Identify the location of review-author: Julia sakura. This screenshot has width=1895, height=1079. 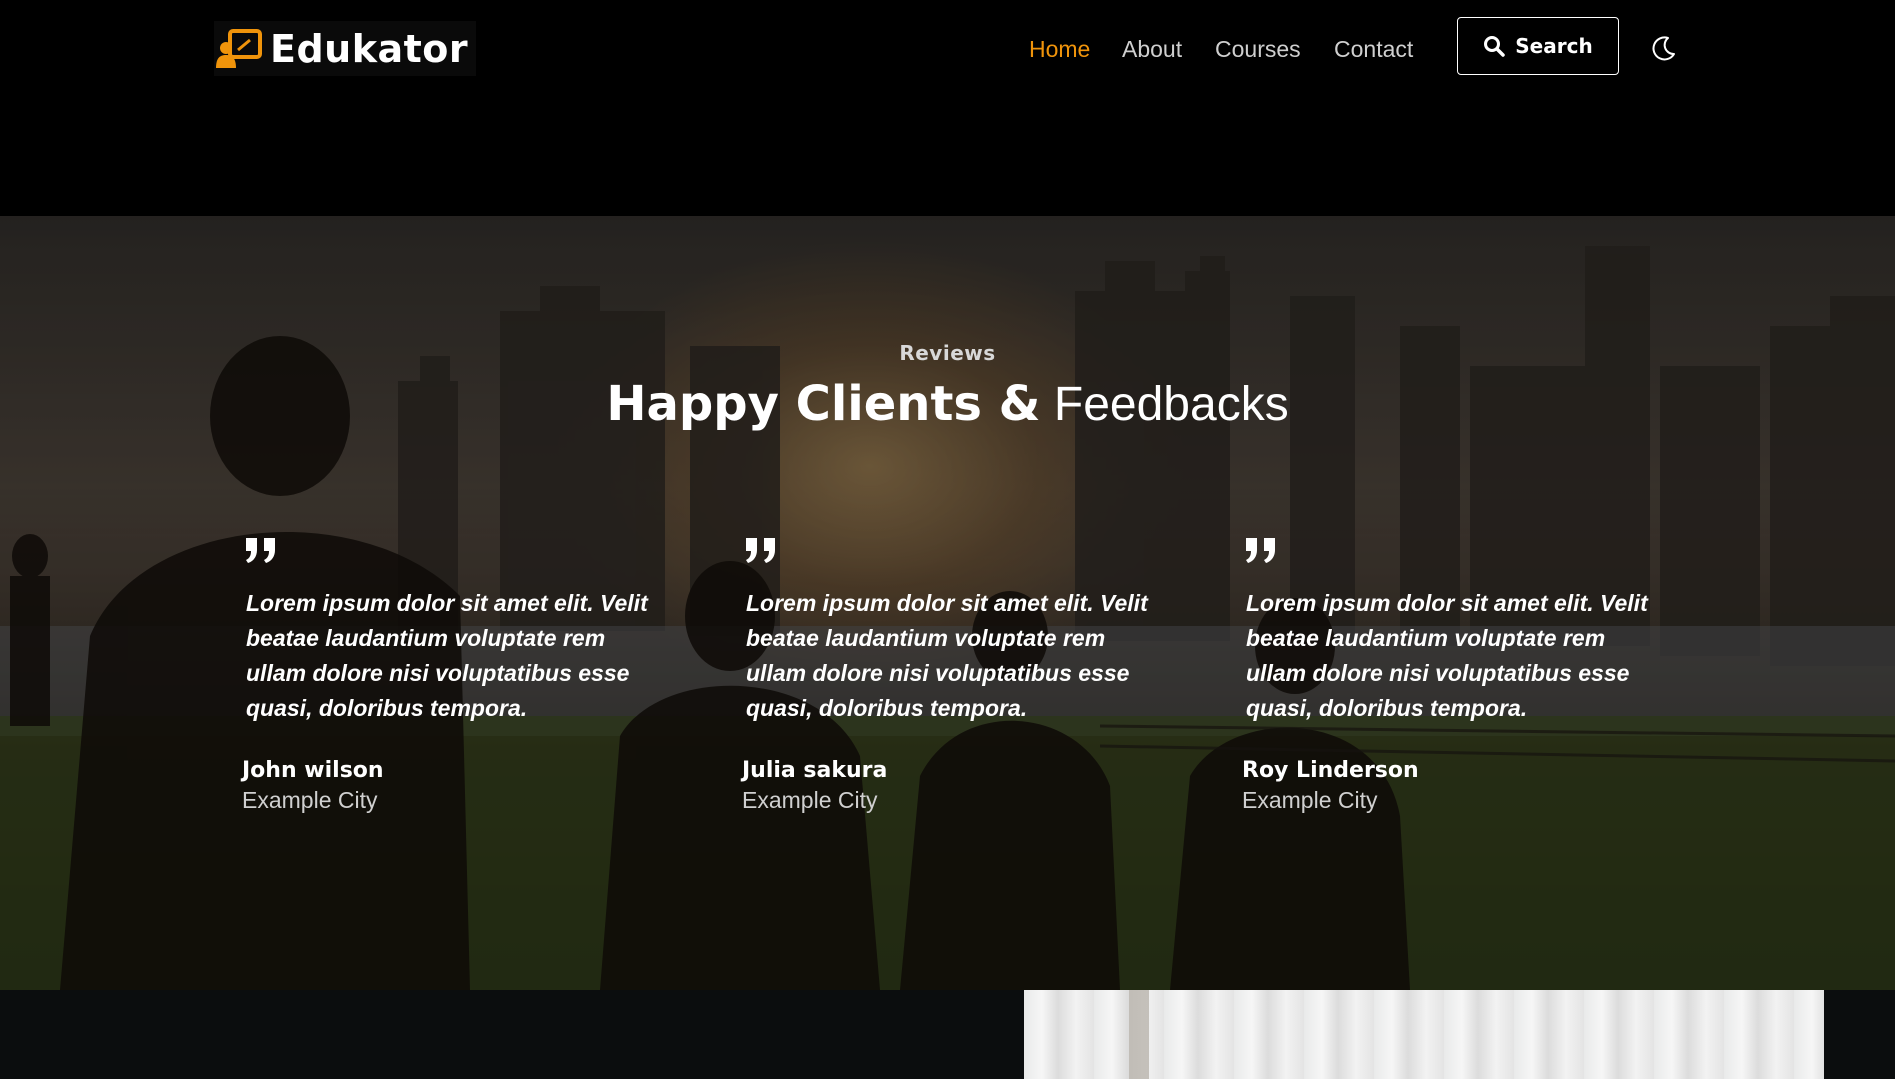
(815, 770).